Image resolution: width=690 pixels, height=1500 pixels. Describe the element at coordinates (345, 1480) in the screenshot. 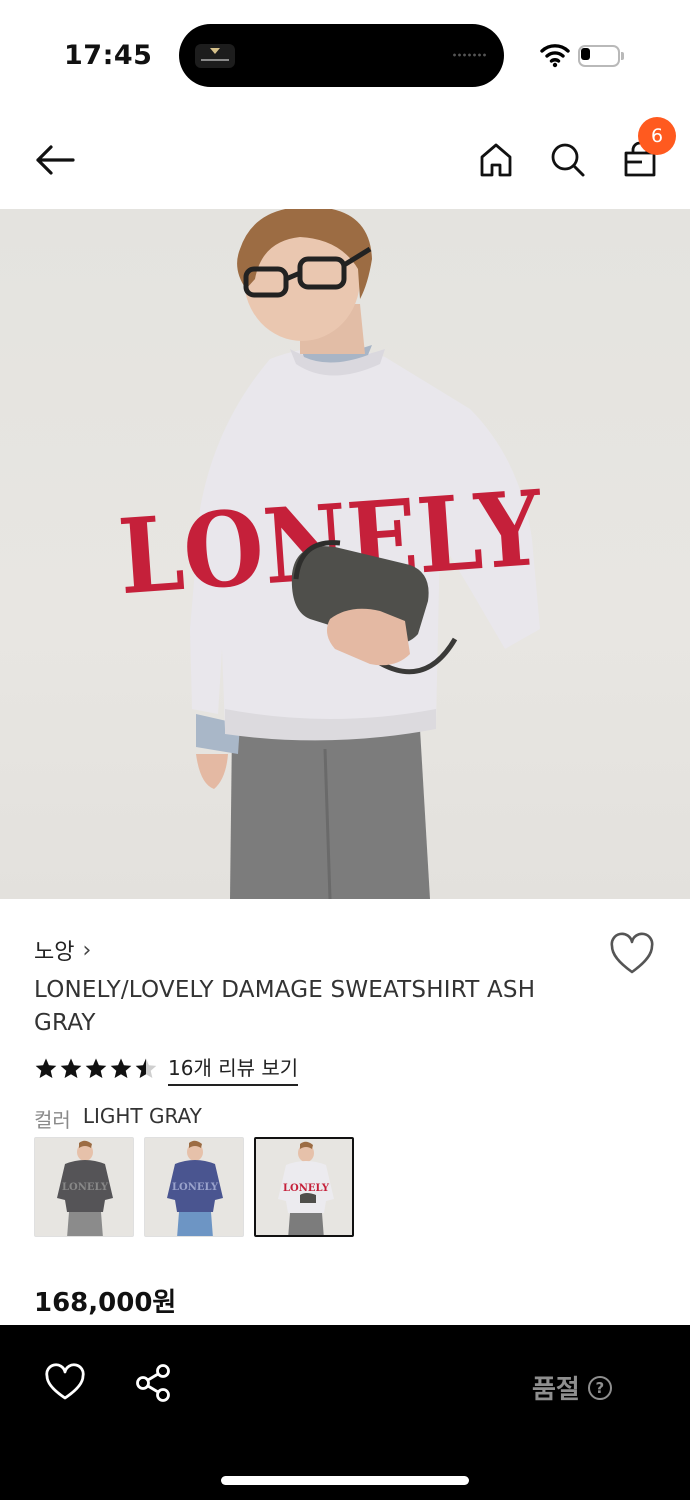

I see `home-indicator` at that location.